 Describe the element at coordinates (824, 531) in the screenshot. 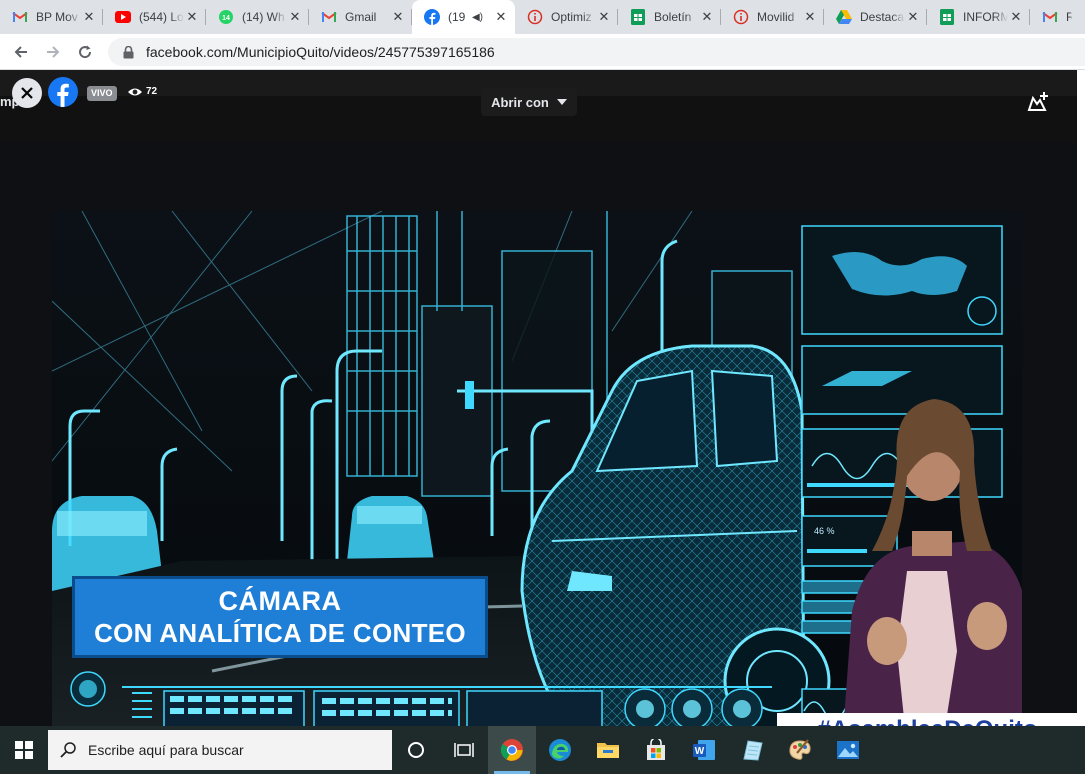

I see `hud-readout: 46 %` at that location.